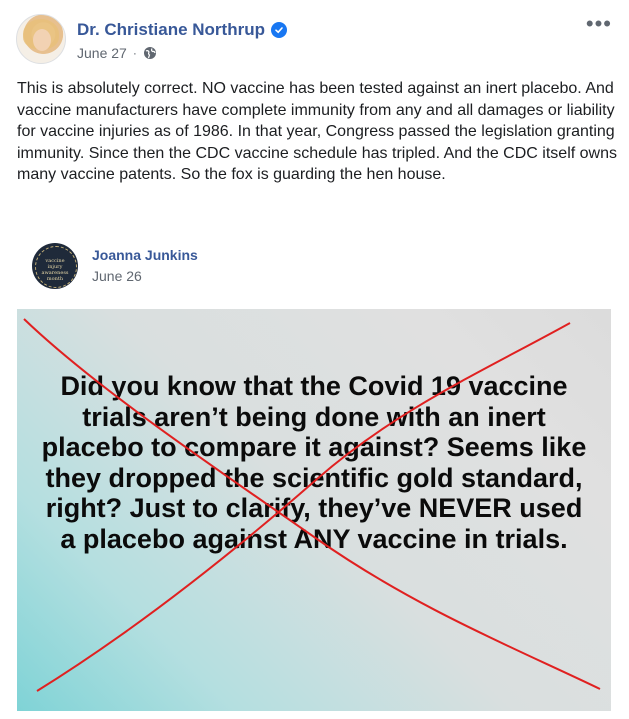  What do you see at coordinates (149, 53) in the screenshot?
I see `globe-icon` at bounding box center [149, 53].